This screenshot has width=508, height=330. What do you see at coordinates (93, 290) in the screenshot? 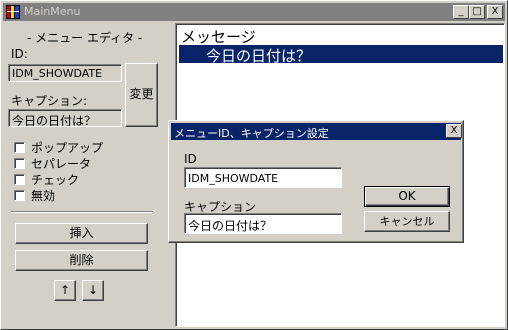
I see `move-down-button: ↓` at bounding box center [93, 290].